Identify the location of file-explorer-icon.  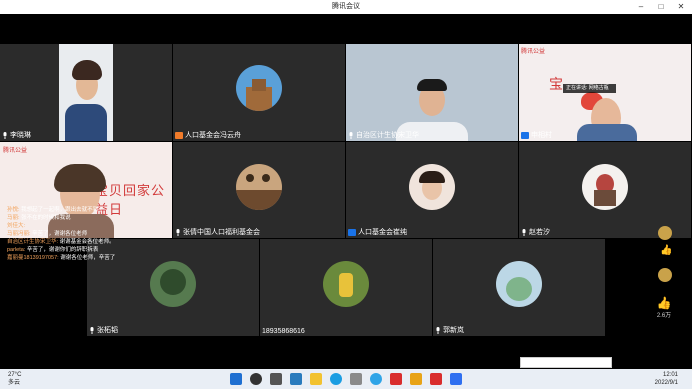
(316, 379).